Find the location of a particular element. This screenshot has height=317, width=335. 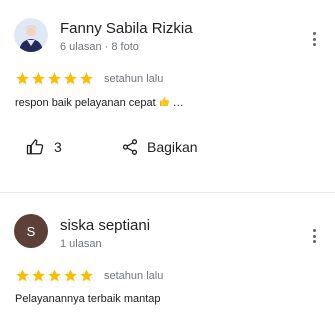

share-label: Bagikan is located at coordinates (172, 147).